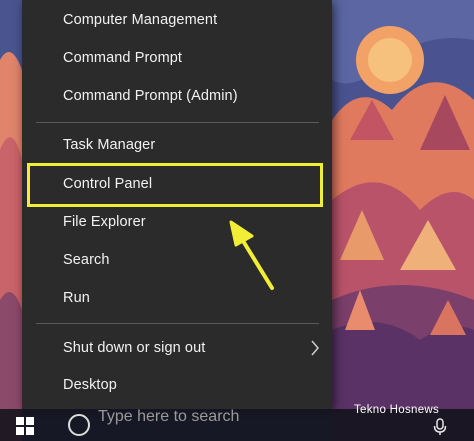 The image size is (474, 441). What do you see at coordinates (104, 222) in the screenshot?
I see `menu-item-label: File Explorer` at bounding box center [104, 222].